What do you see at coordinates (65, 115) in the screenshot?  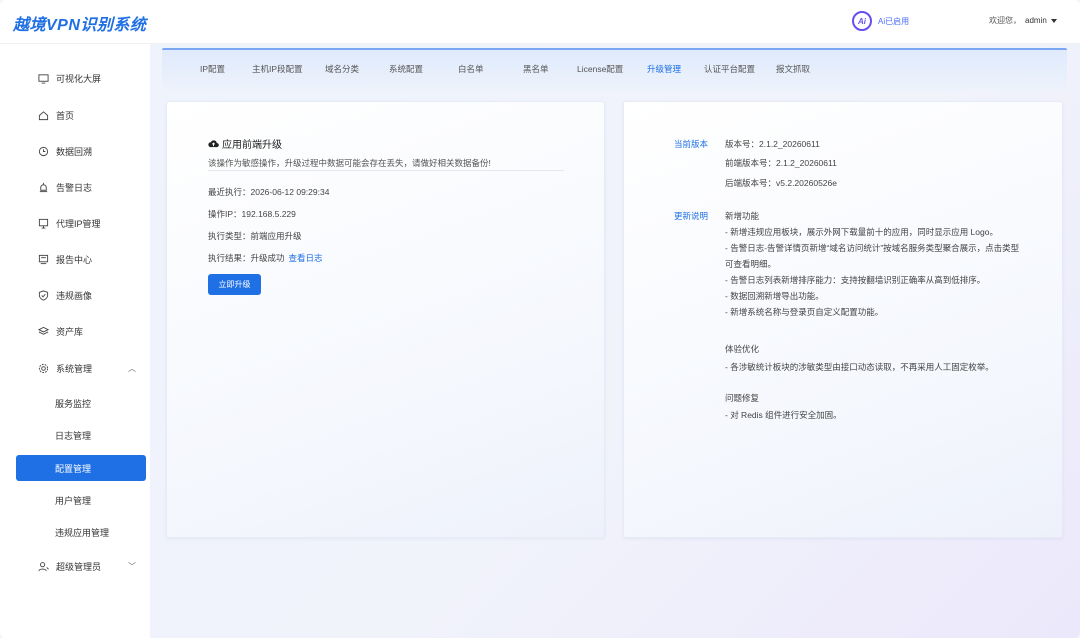 I see `sidebar-item-label: 首页` at bounding box center [65, 115].